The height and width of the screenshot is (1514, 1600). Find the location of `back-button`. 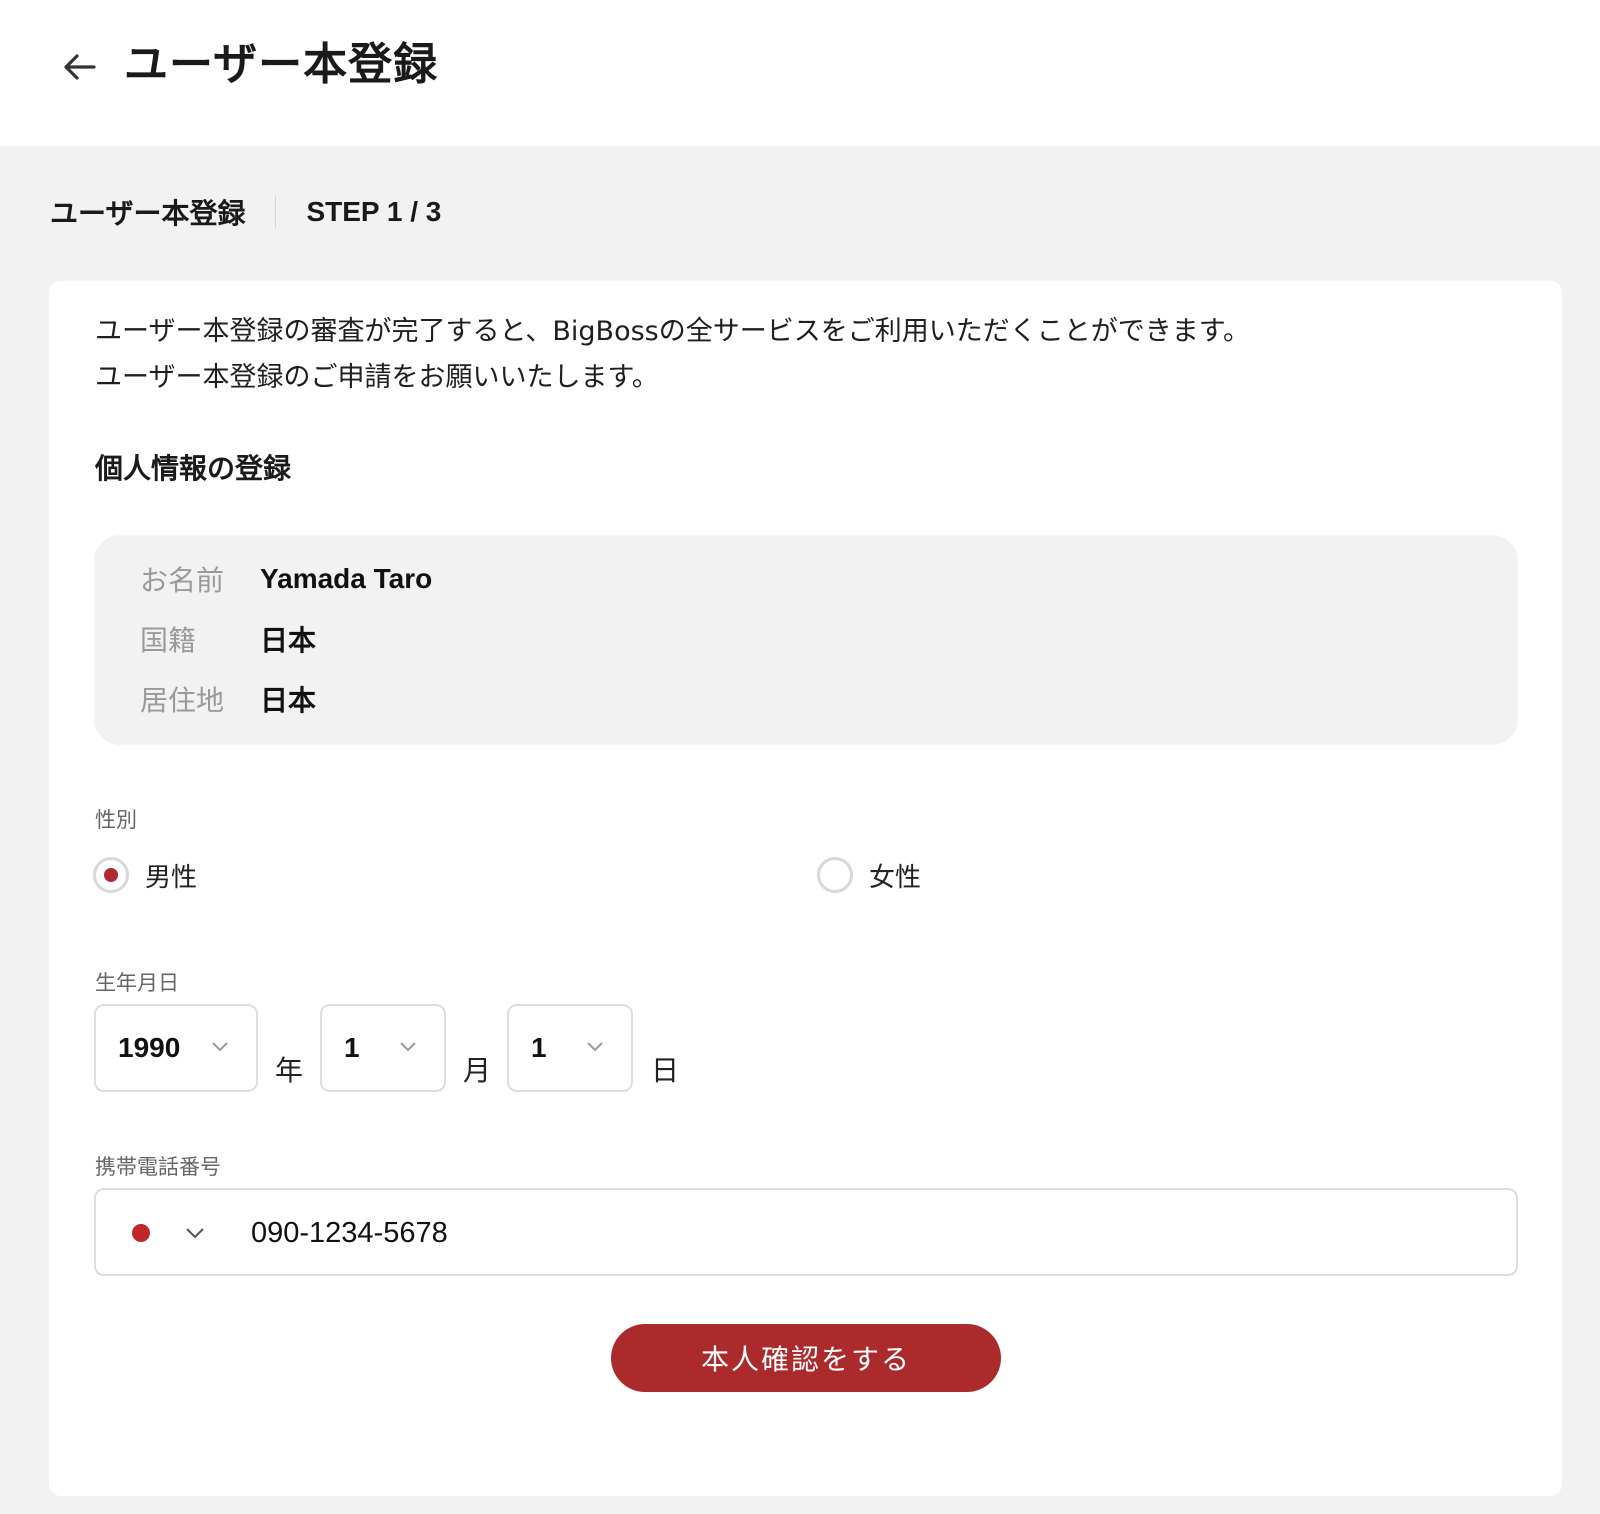

back-button is located at coordinates (79, 67).